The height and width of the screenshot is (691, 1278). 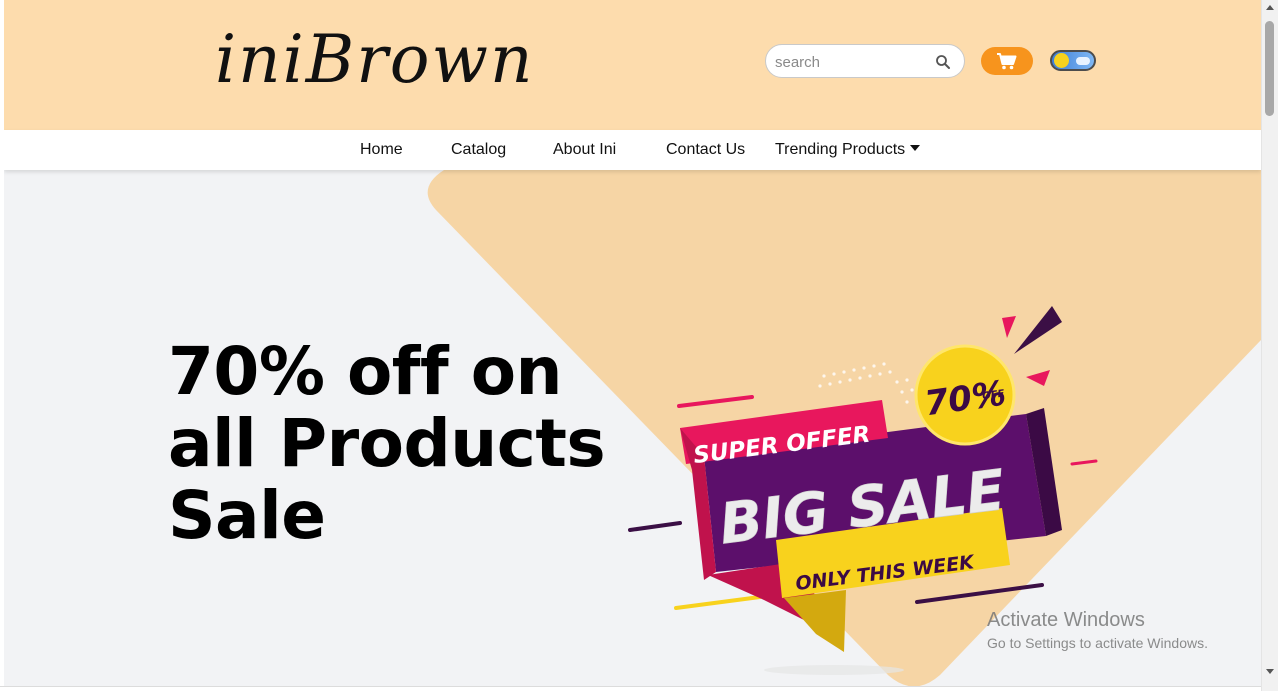 What do you see at coordinates (247, 515) in the screenshot?
I see `hero-title-line: Sale` at bounding box center [247, 515].